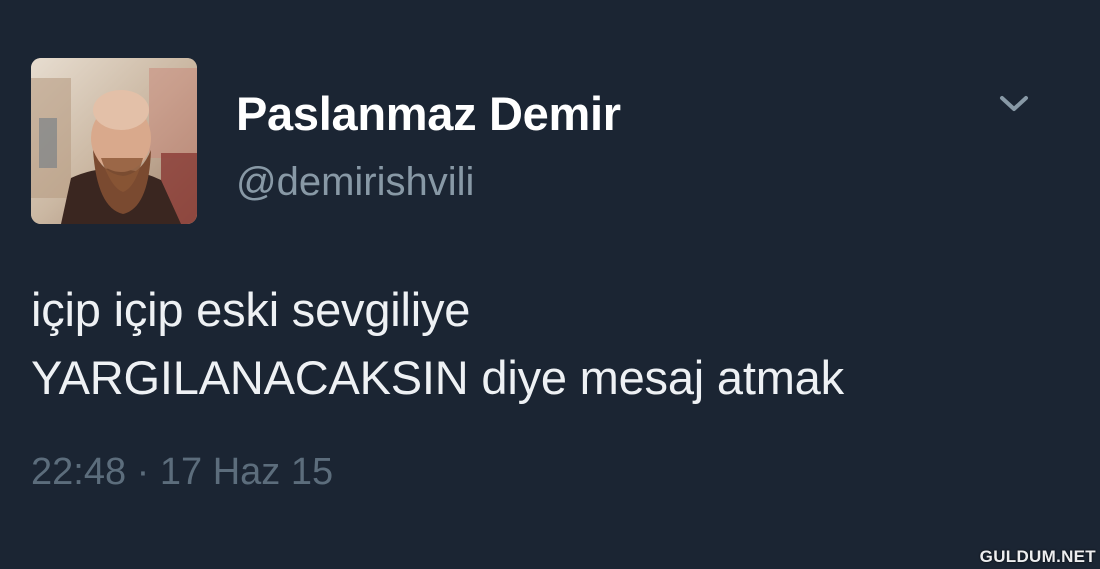 The width and height of the screenshot is (1100, 569). I want to click on avatar, so click(114, 141).